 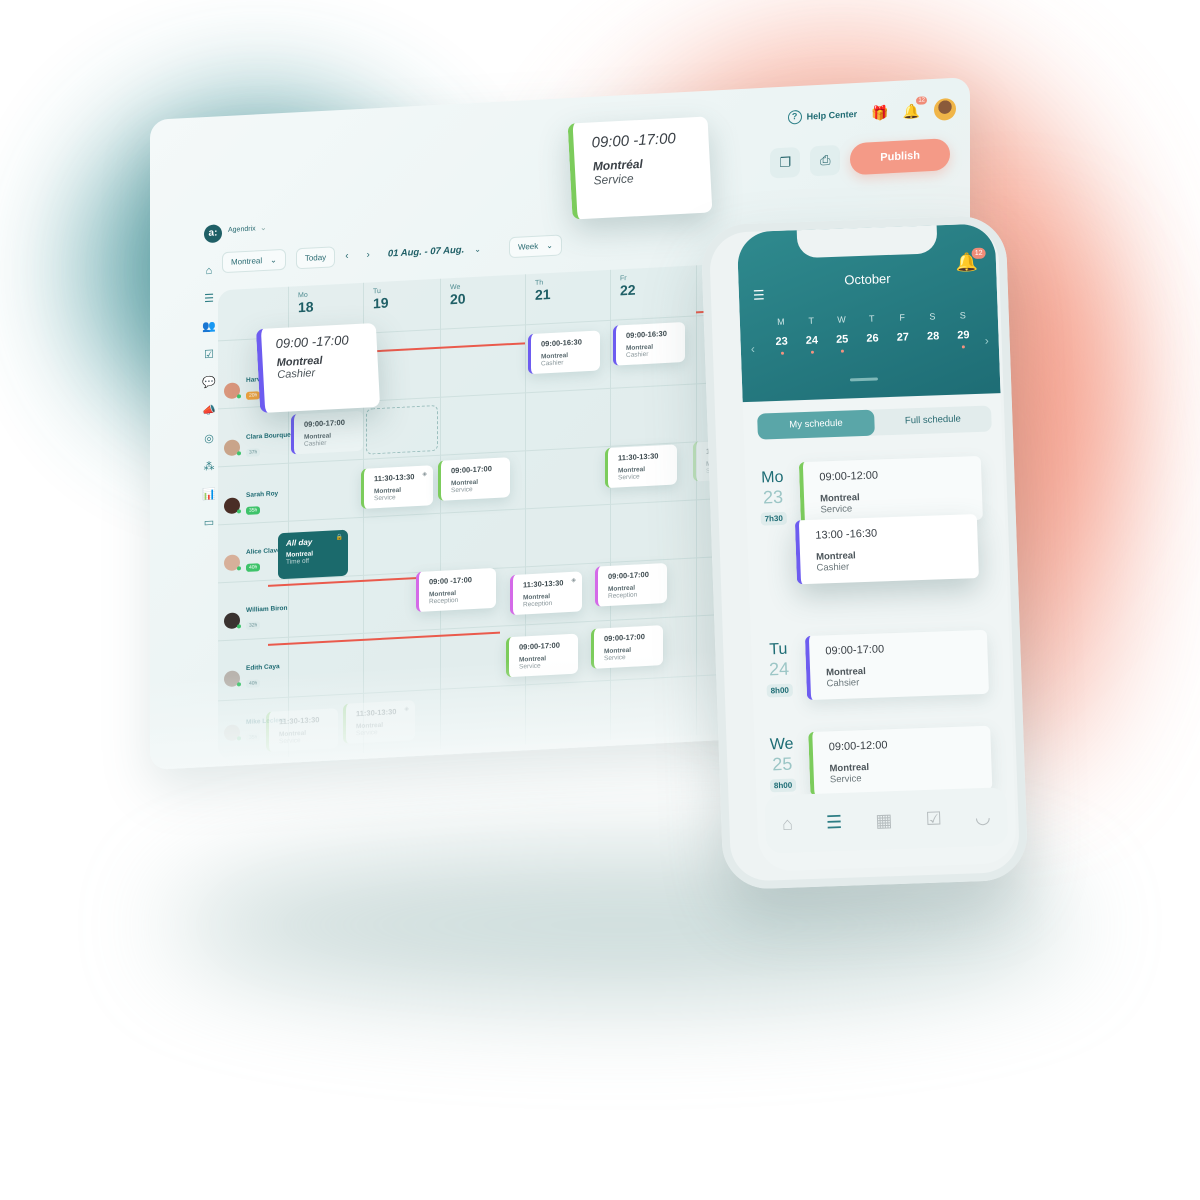 What do you see at coordinates (209, 383) in the screenshot?
I see `chat-icon: 💬` at bounding box center [209, 383].